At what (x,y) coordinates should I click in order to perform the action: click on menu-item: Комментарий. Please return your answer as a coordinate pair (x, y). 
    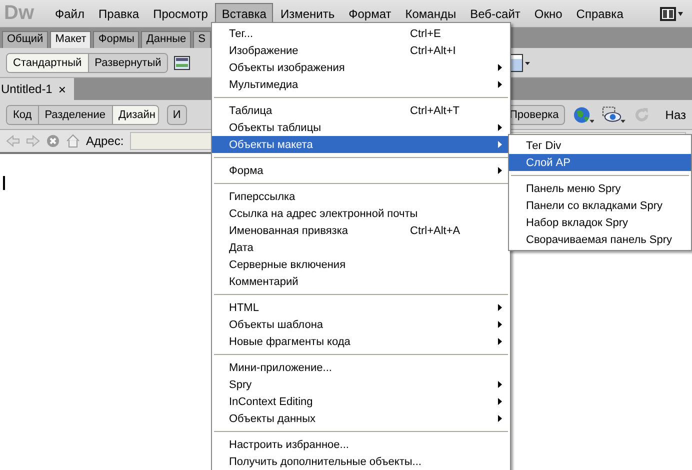
    Looking at the image, I should click on (361, 281).